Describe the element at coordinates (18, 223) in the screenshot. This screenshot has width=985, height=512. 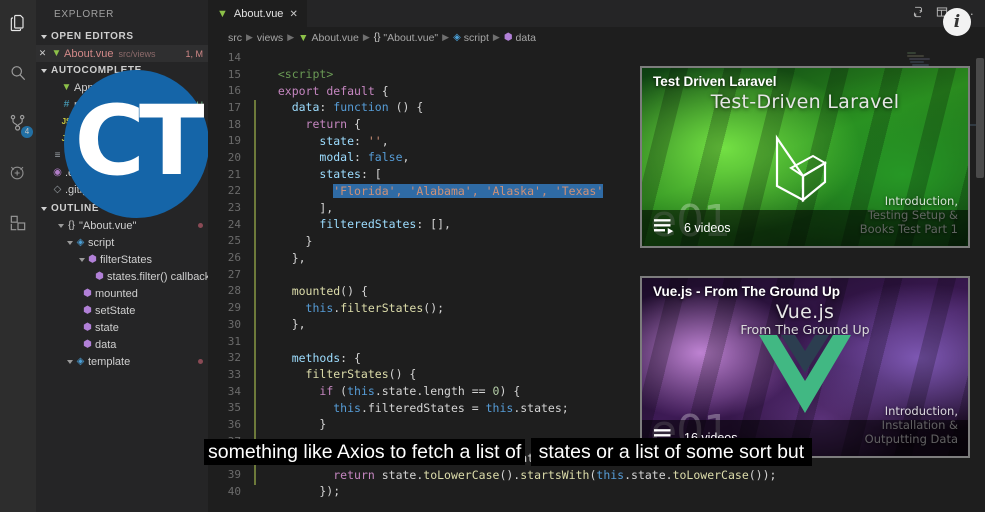
I see `extensions-icon` at that location.